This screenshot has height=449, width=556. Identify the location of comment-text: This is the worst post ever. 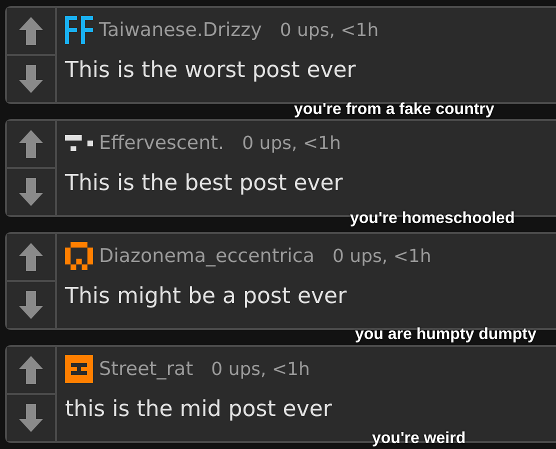
(211, 71).